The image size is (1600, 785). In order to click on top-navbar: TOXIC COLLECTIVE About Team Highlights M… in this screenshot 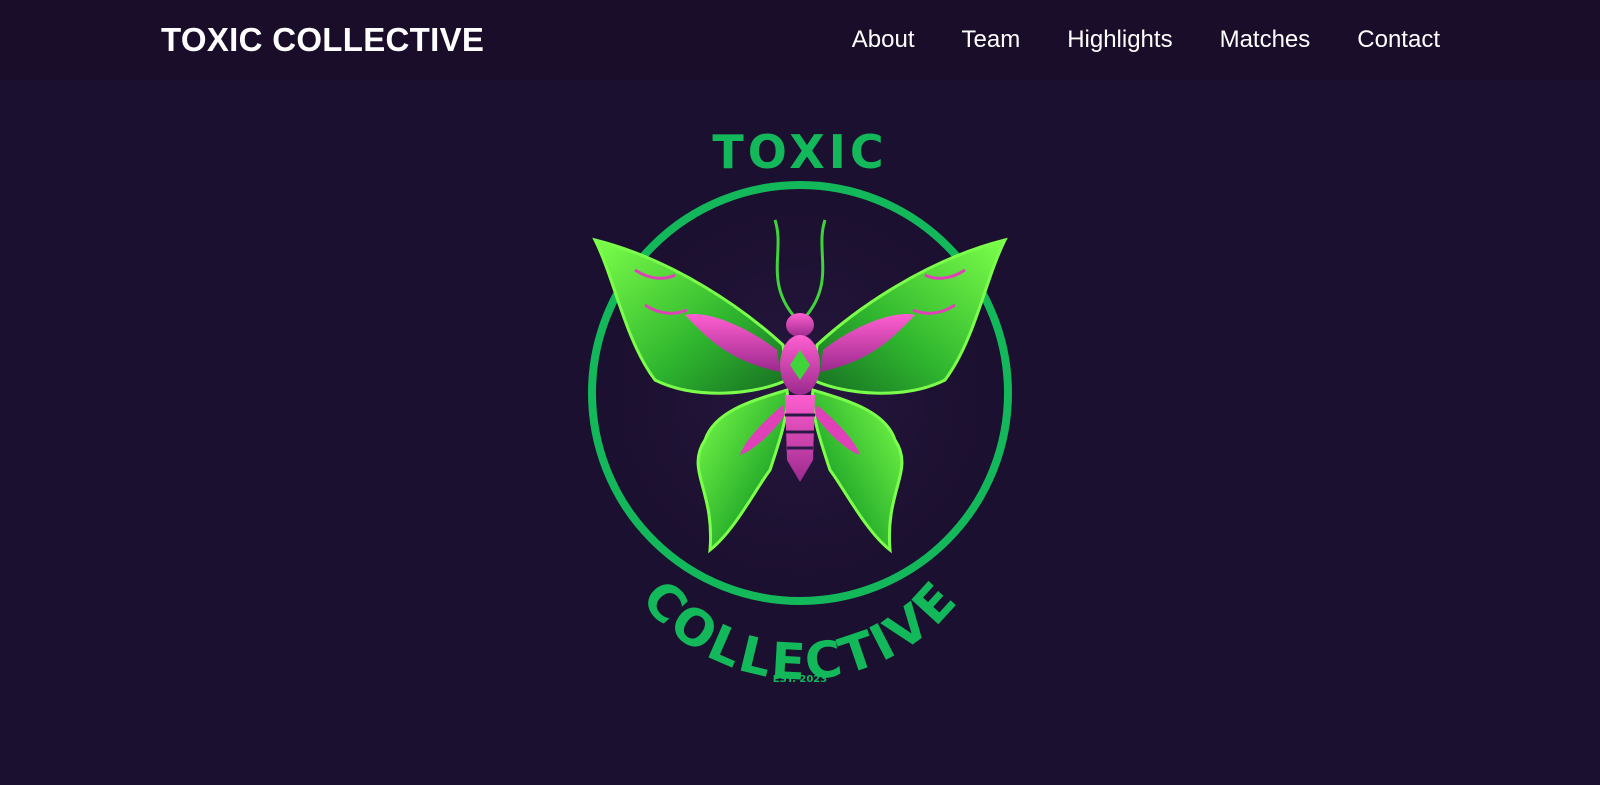, I will do `click(800, 40)`.